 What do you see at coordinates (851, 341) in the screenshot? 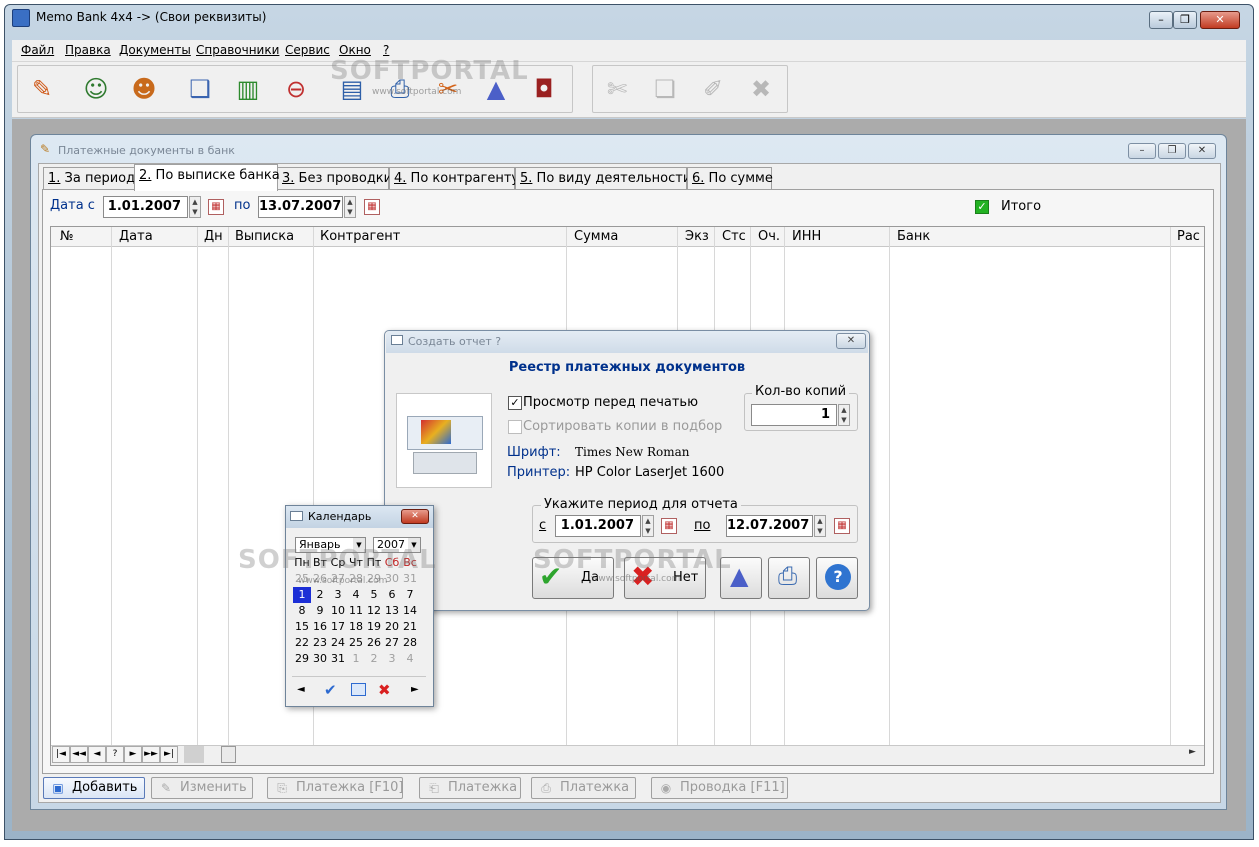
I see `report-dialog-close-button: ✕` at bounding box center [851, 341].